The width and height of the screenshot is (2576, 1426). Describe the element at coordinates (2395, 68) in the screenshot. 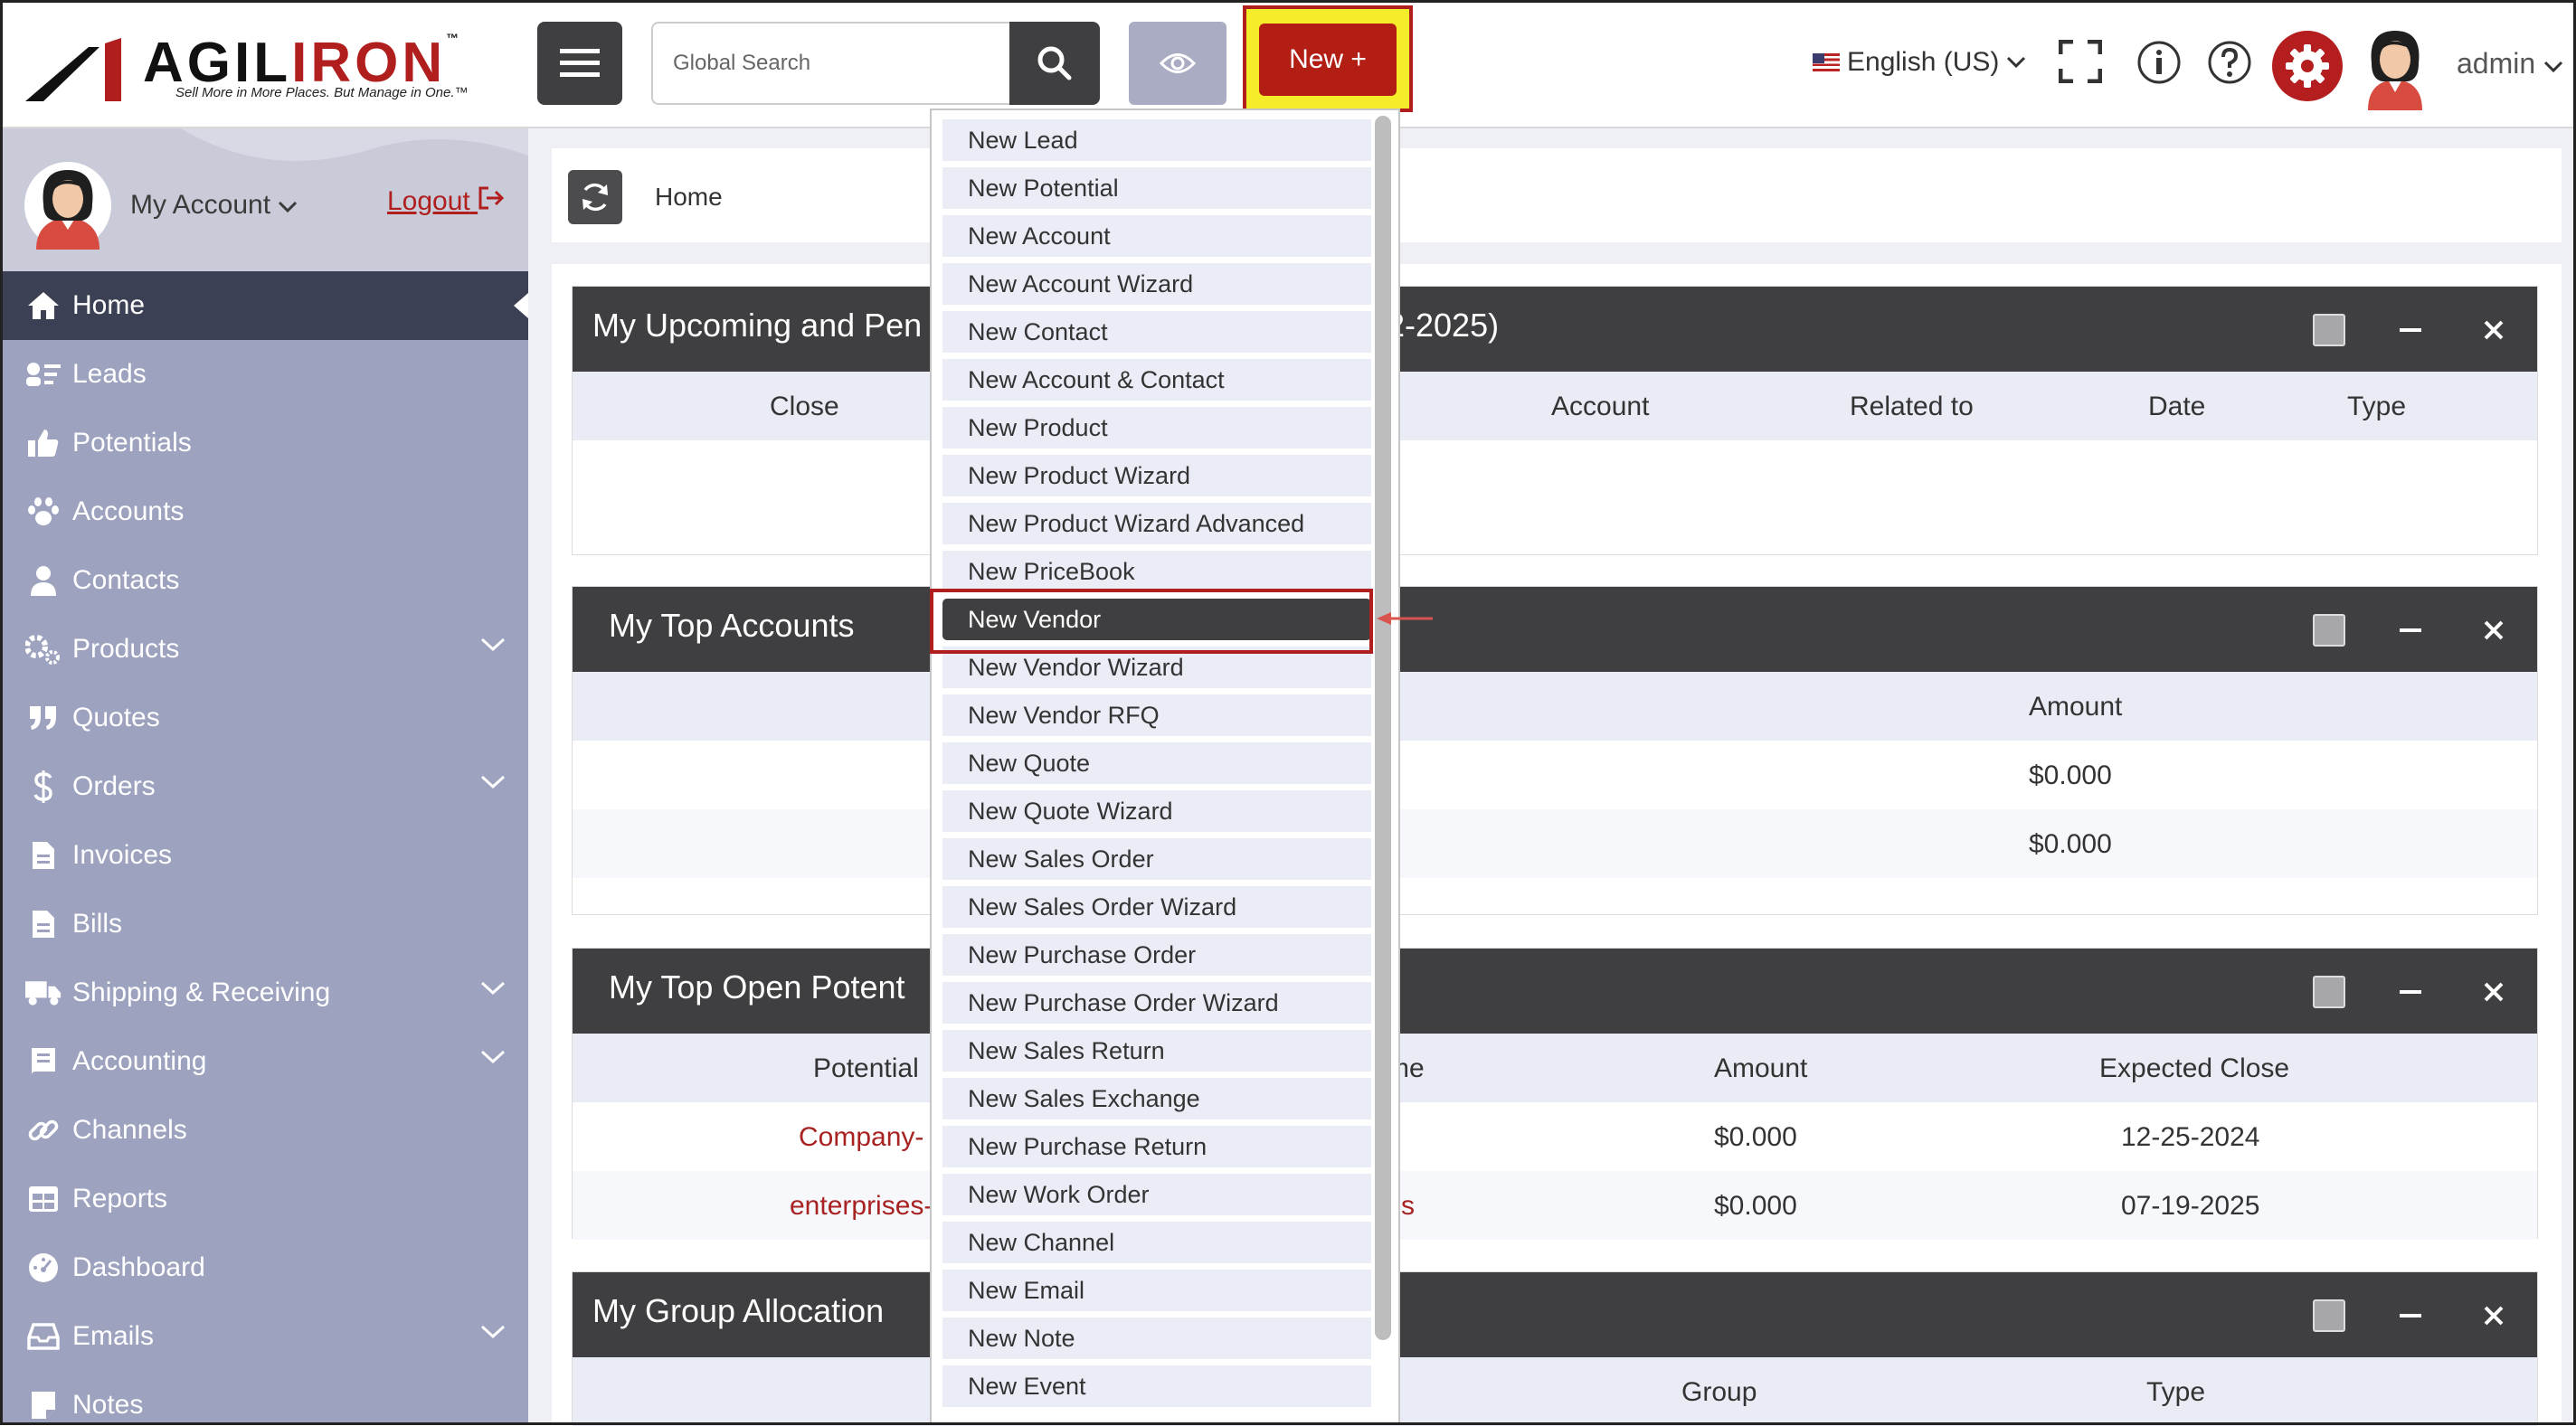

I see `user-avatar` at that location.